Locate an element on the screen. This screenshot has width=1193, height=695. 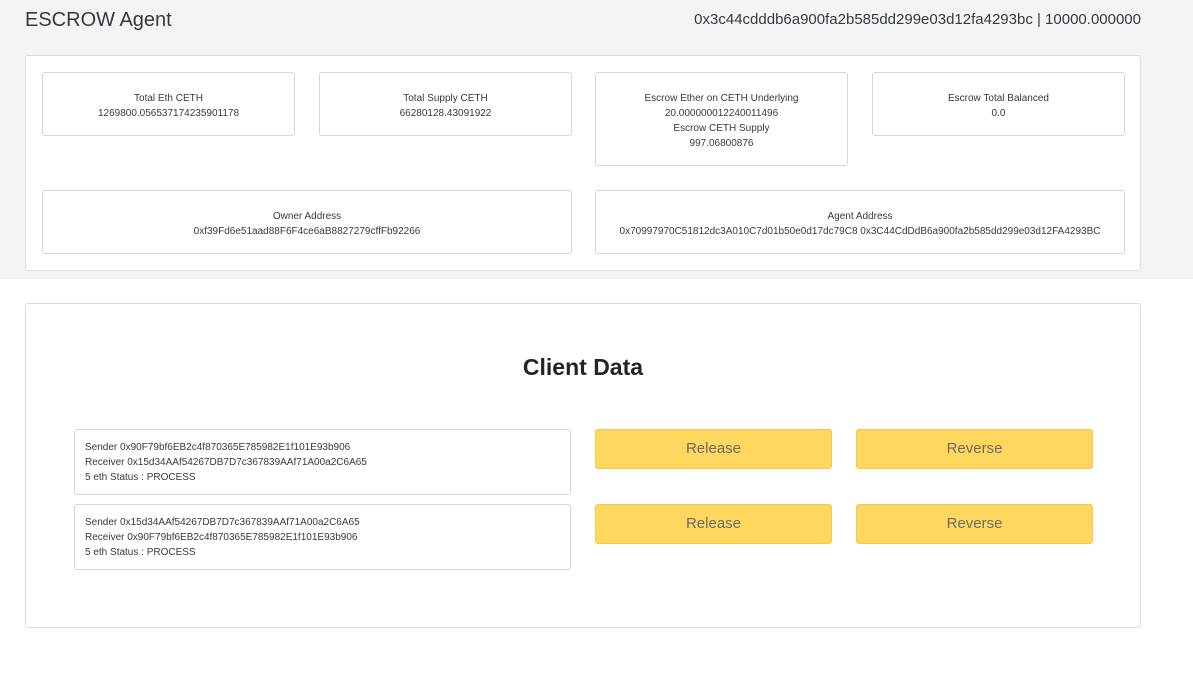
total-eth-label: Total Eth CETH is located at coordinates (168, 98).